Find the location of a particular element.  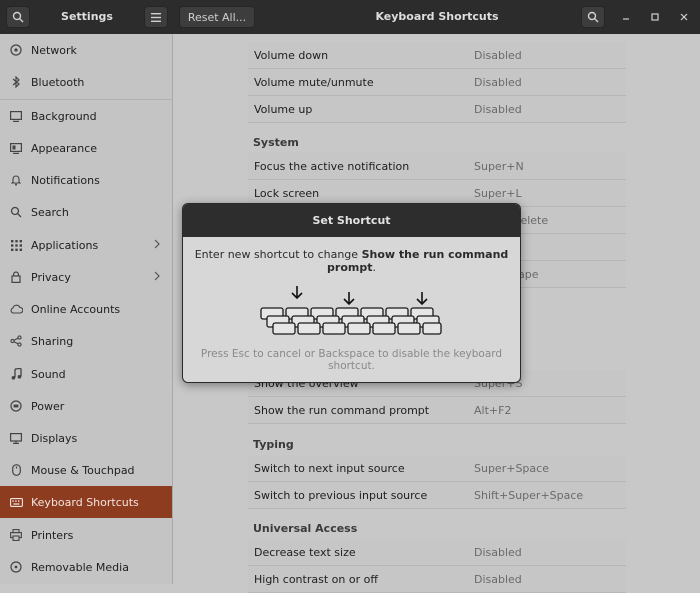

sidebar-item-label: Power is located at coordinates (48, 406).